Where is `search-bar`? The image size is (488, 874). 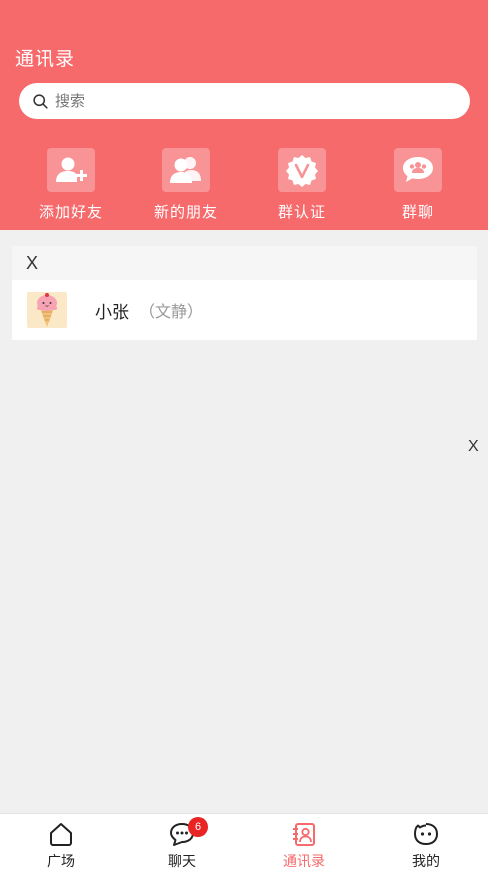 search-bar is located at coordinates (244, 101).